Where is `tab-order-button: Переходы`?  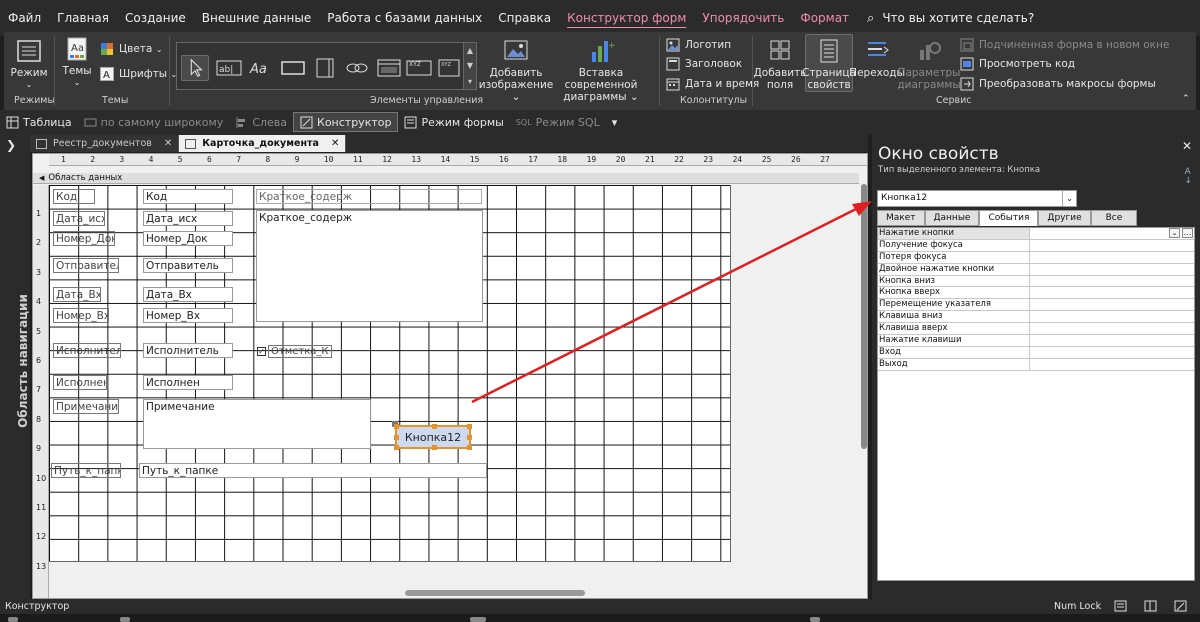 tab-order-button: Переходы is located at coordinates (877, 58).